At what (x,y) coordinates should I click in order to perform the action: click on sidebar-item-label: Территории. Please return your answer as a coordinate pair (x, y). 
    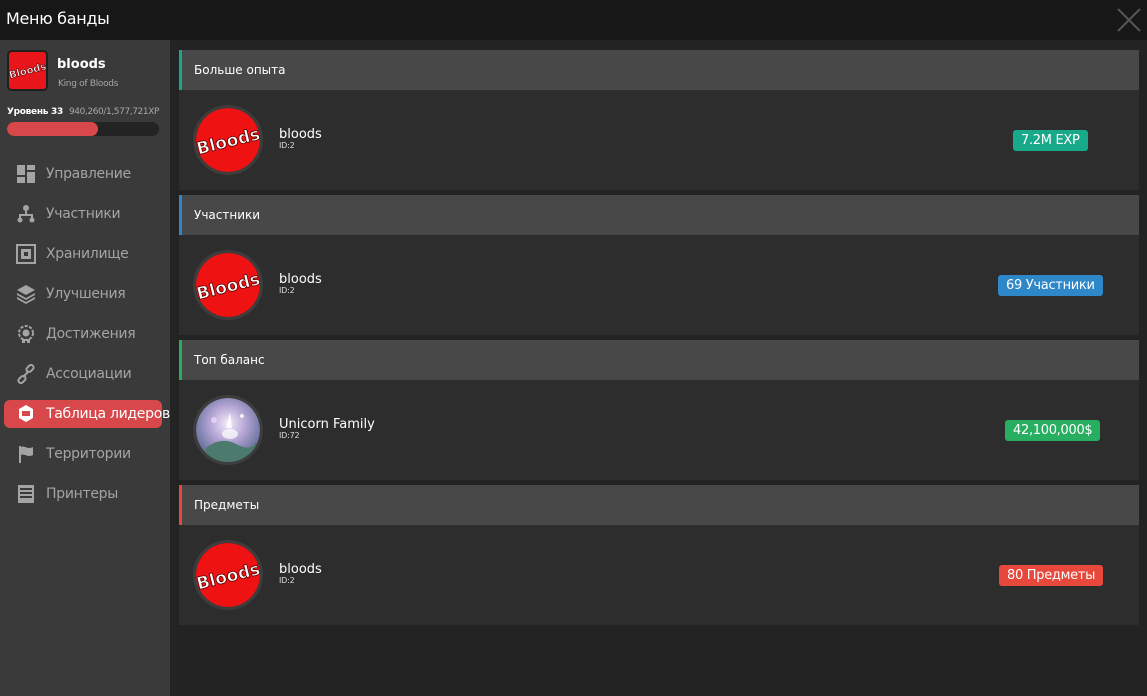
    Looking at the image, I should click on (88, 454).